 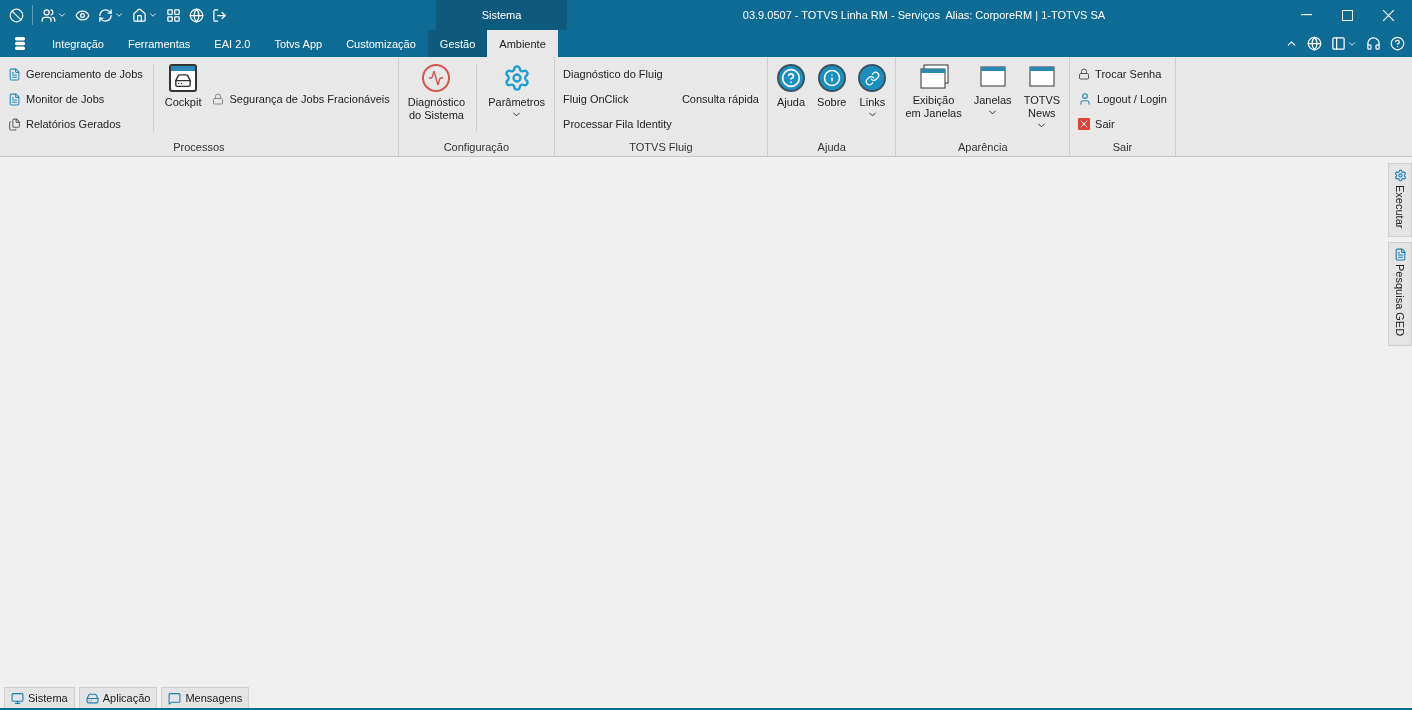 What do you see at coordinates (517, 99) in the screenshot?
I see `ribbon-button: Parâmetros` at bounding box center [517, 99].